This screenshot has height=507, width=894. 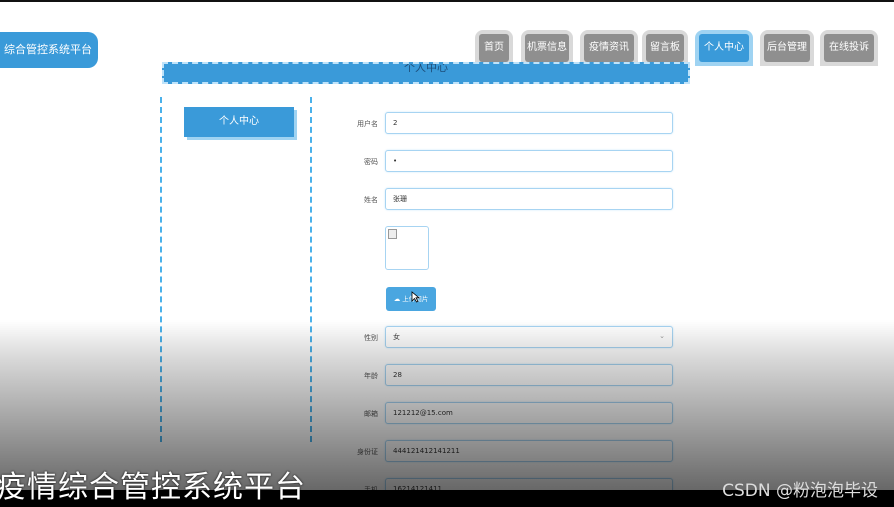 What do you see at coordinates (371, 162) in the screenshot?
I see `field-label: 密码` at bounding box center [371, 162].